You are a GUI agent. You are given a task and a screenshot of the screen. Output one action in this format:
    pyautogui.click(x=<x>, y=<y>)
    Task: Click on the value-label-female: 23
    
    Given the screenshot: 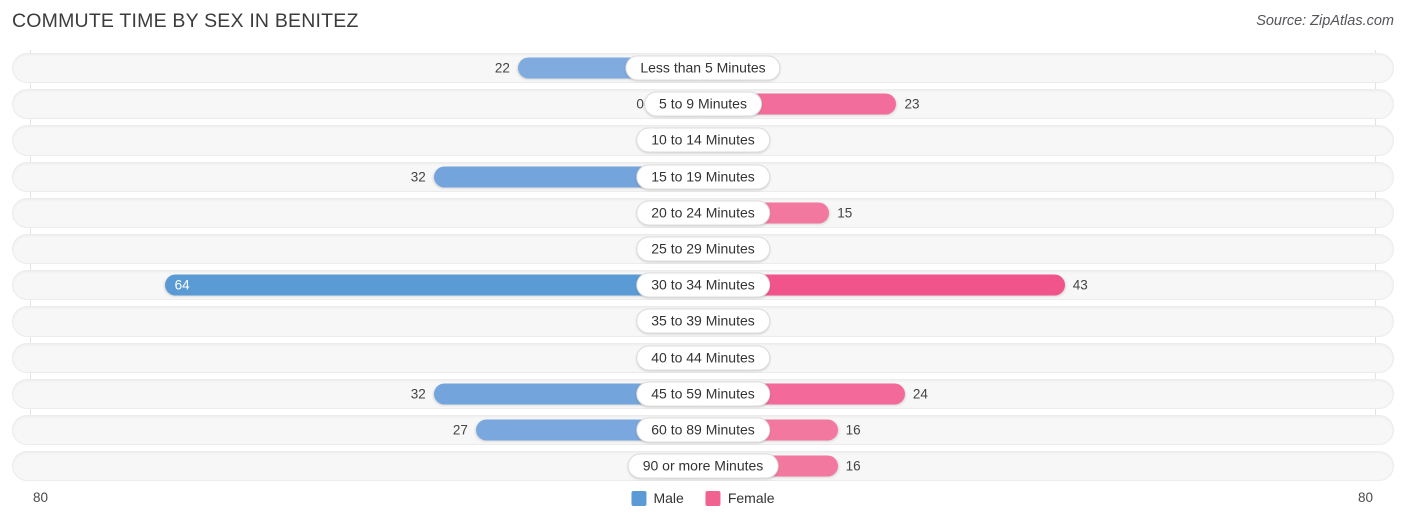 What is the action you would take?
    pyautogui.click(x=912, y=104)
    